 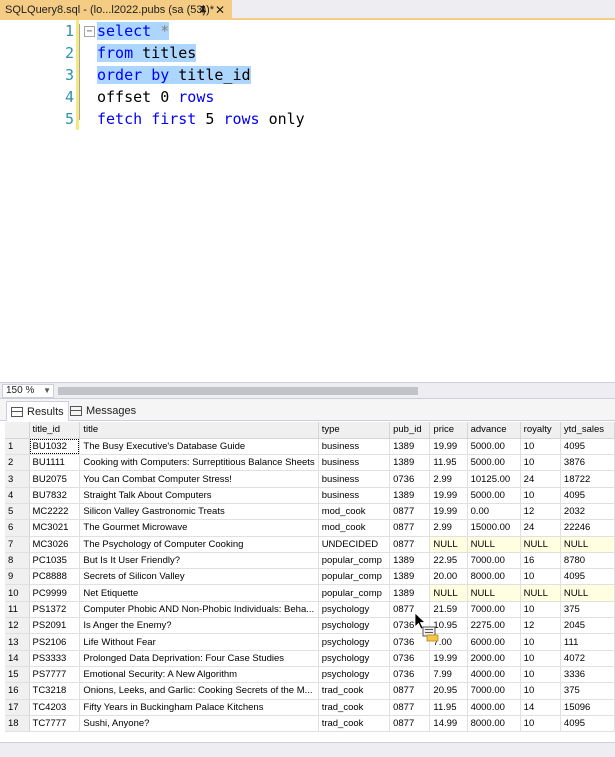 What do you see at coordinates (17, 463) in the screenshot?
I see `row-number: 2` at bounding box center [17, 463].